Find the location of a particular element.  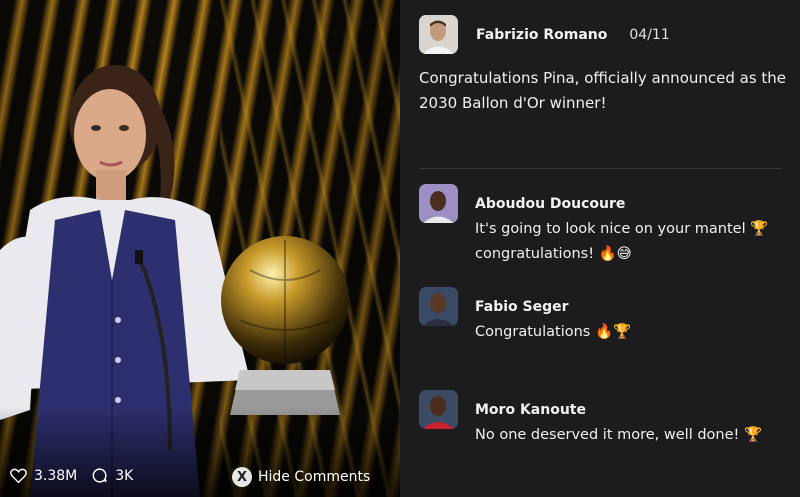

comment-author: Moro Kanoute is located at coordinates (618, 410).